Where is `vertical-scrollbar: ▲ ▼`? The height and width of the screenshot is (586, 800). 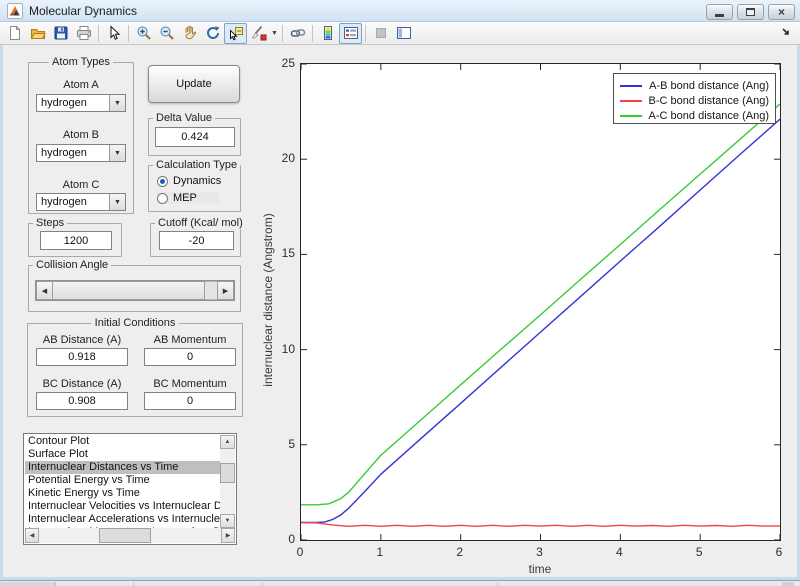
vertical-scrollbar: ▲ ▼ is located at coordinates (227, 481).